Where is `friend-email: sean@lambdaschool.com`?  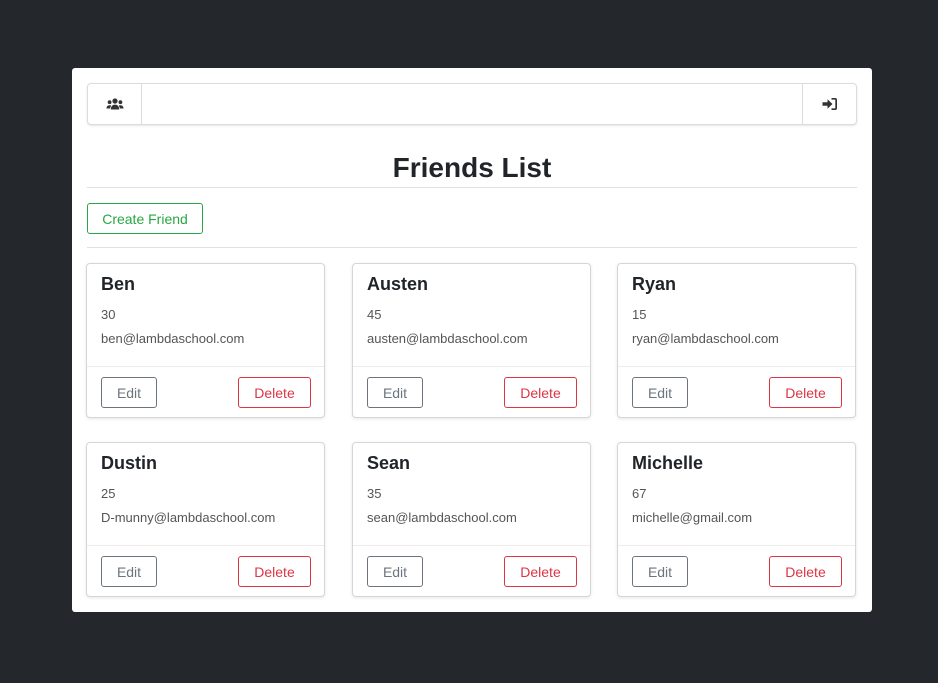 friend-email: sean@lambdaschool.com is located at coordinates (442, 517).